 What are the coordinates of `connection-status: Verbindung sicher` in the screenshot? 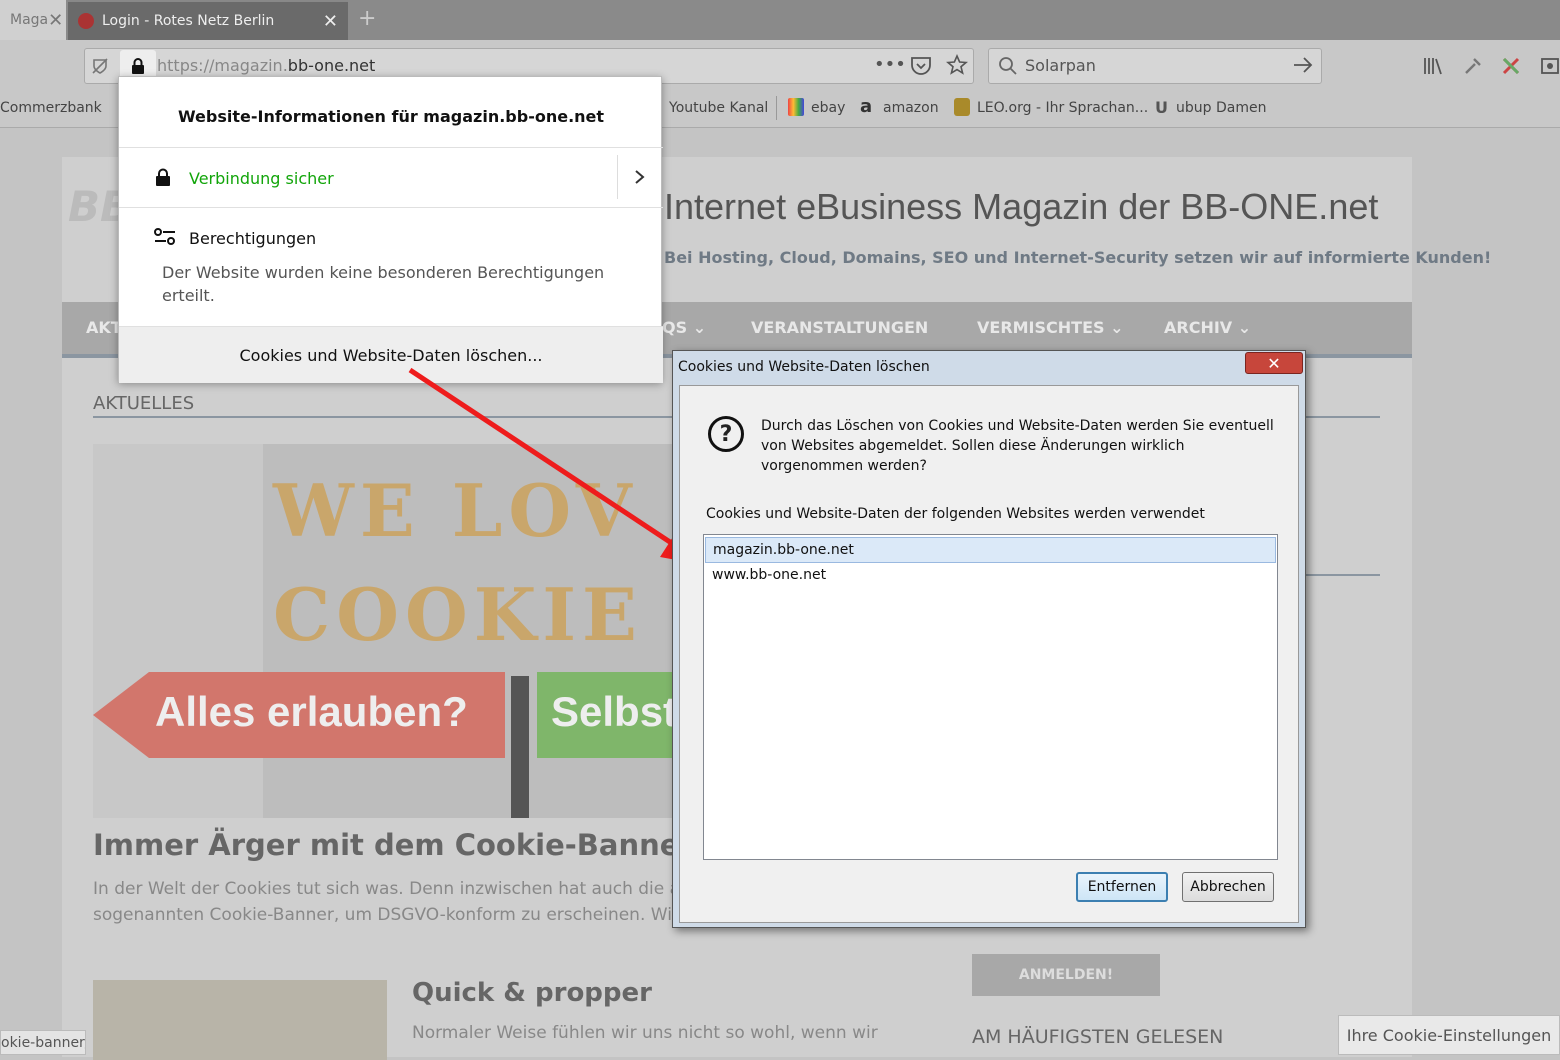 It's located at (261, 178).